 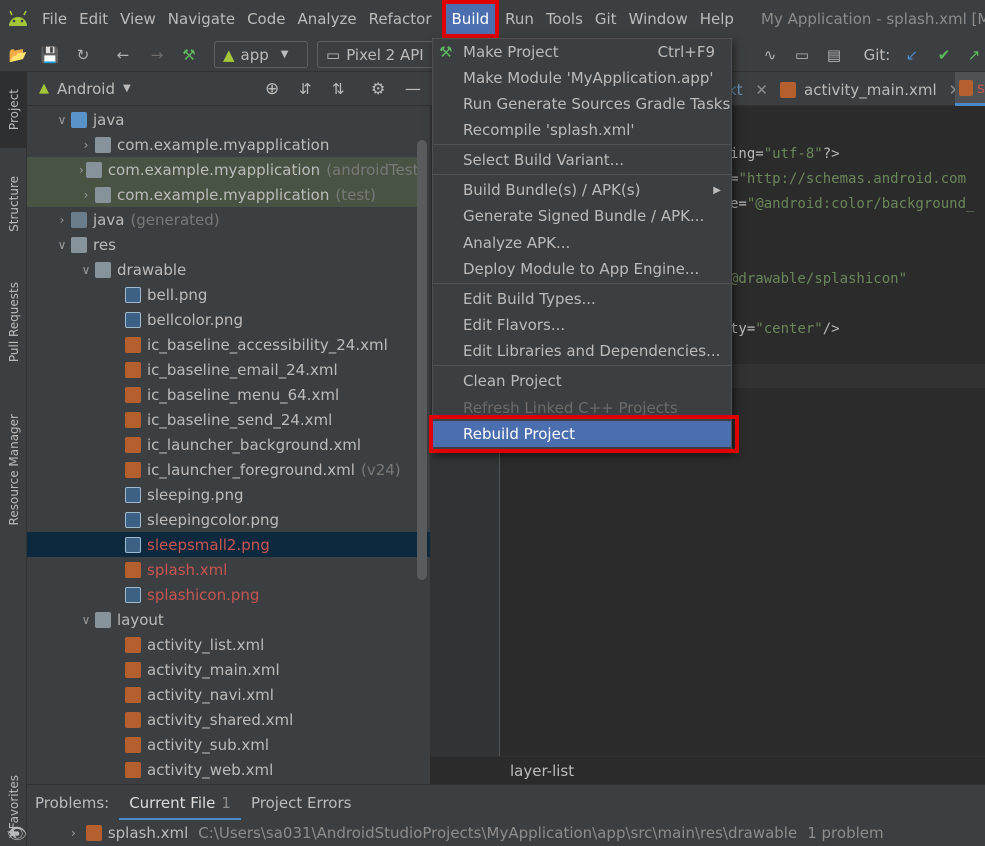 What do you see at coordinates (222, 244) in the screenshot?
I see `tree-row-res: ∨ res` at bounding box center [222, 244].